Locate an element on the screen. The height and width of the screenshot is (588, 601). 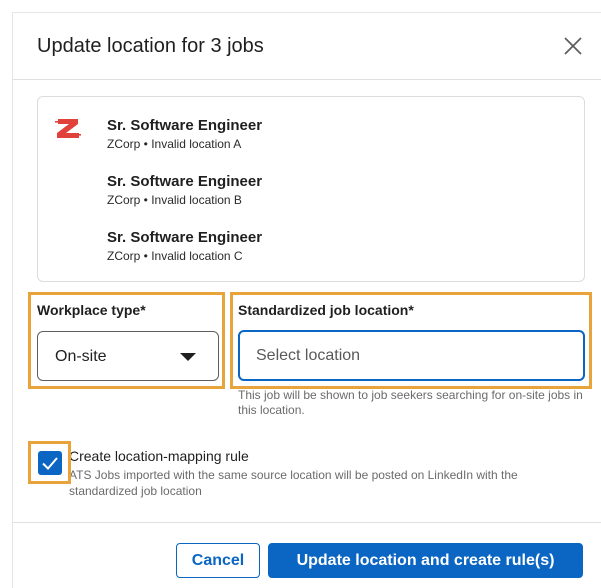
footer-divider is located at coordinates (306, 522).